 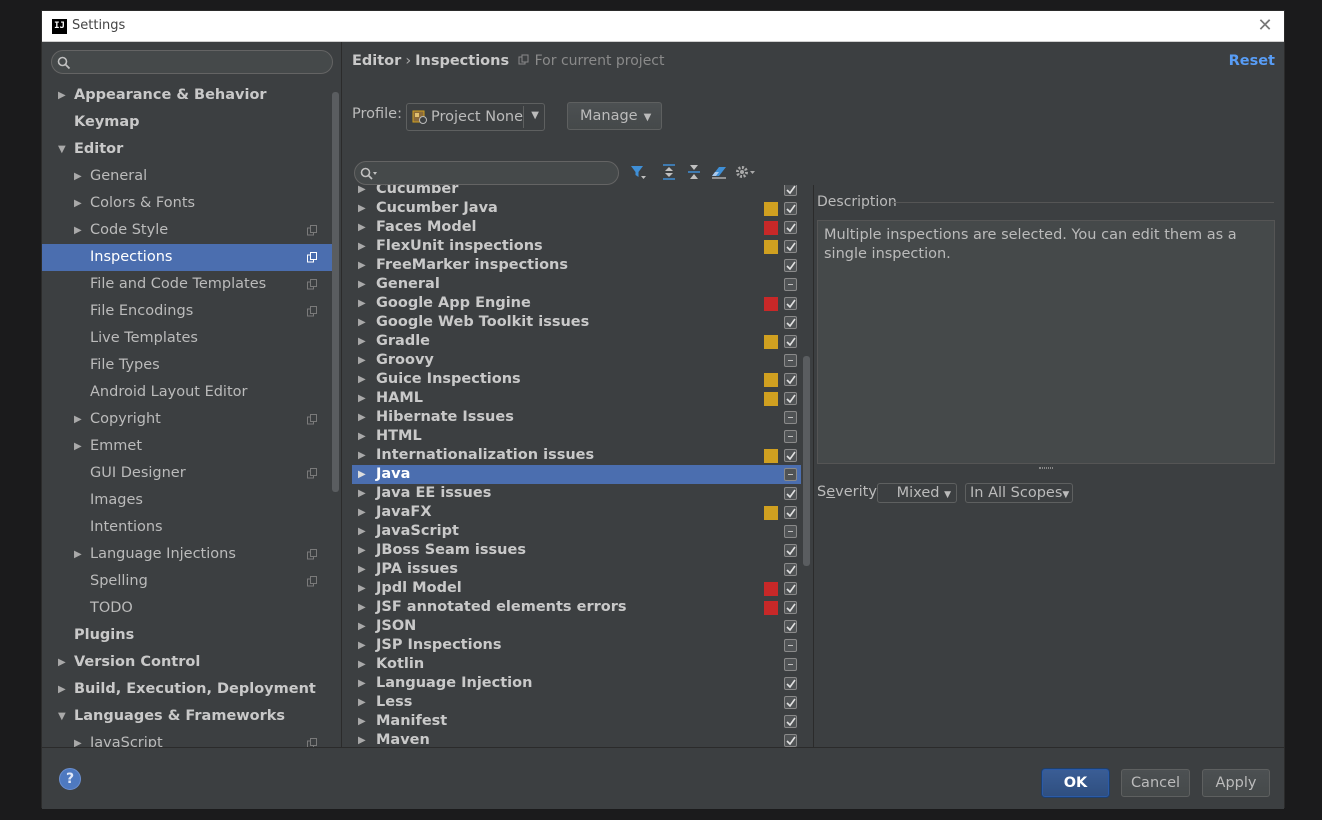 What do you see at coordinates (638, 172) in the screenshot?
I see `filter-icon` at bounding box center [638, 172].